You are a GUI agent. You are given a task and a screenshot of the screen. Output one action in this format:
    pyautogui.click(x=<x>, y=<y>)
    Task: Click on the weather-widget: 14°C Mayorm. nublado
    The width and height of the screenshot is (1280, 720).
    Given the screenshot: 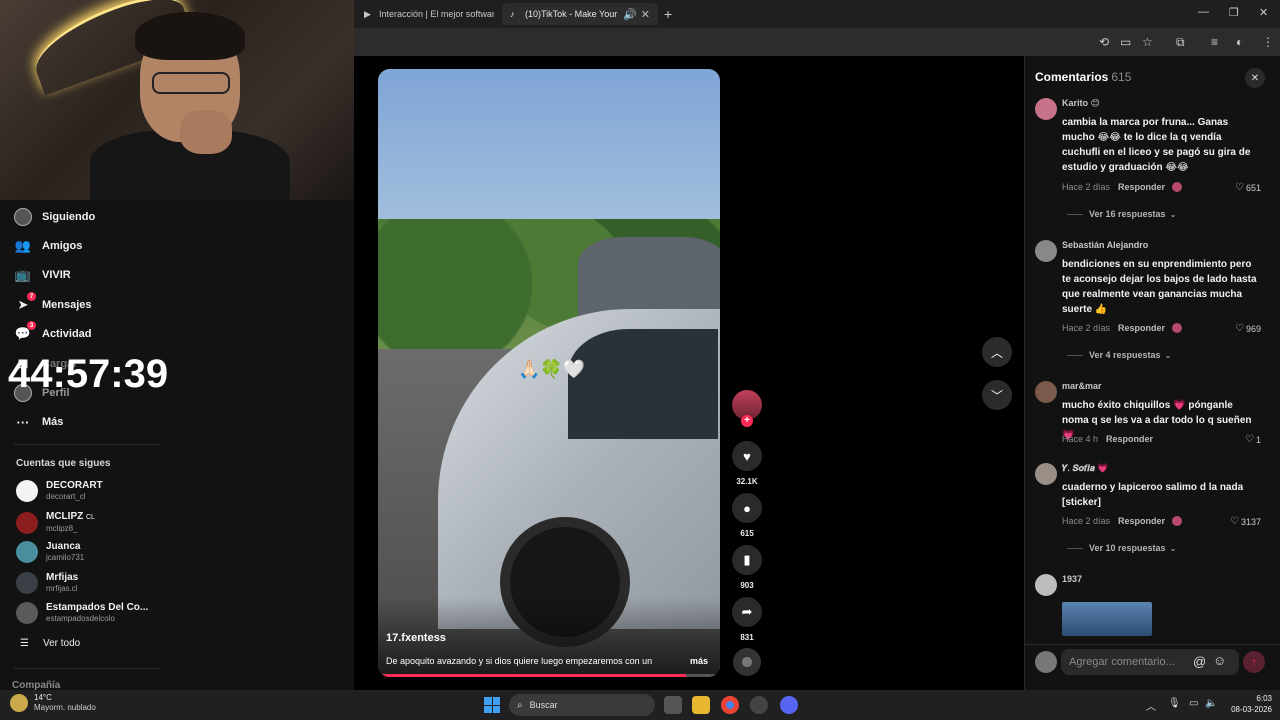 What is the action you would take?
    pyautogui.click(x=53, y=703)
    